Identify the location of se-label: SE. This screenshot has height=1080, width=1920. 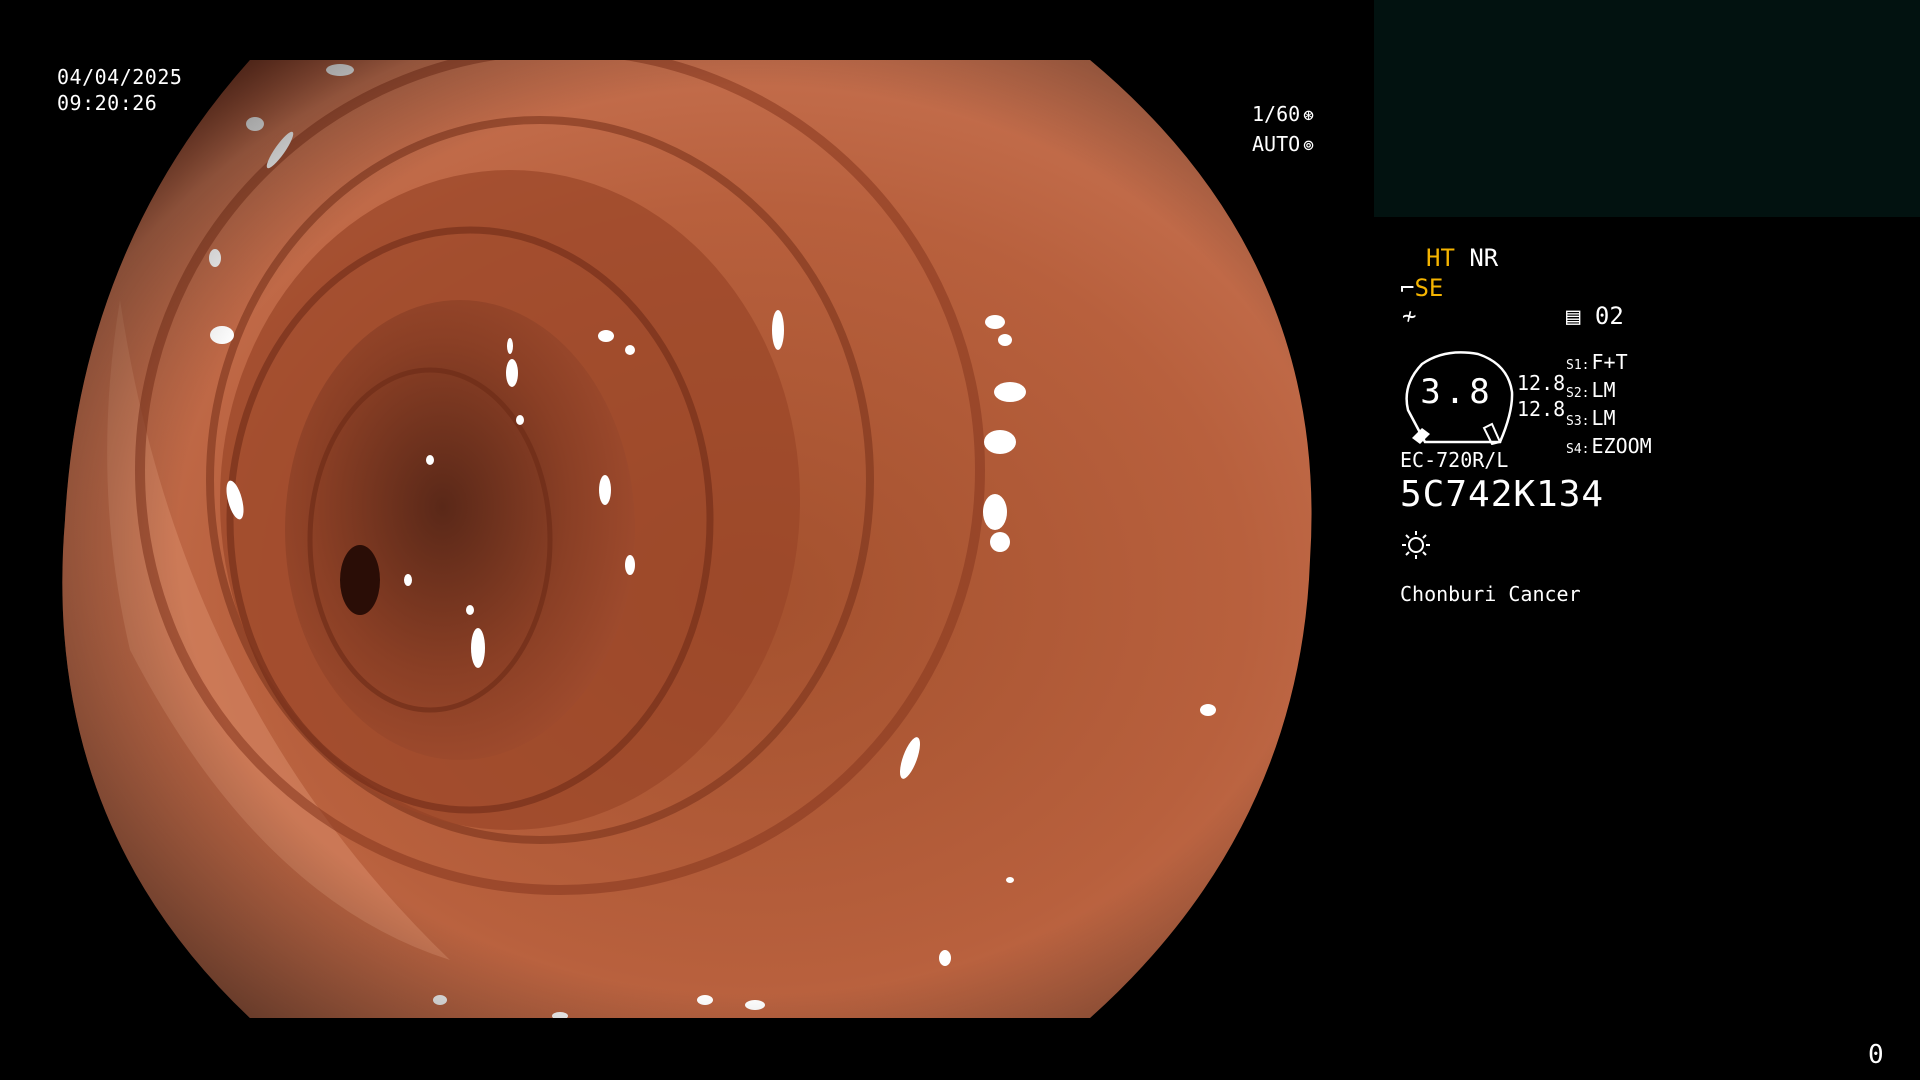
(1429, 288).